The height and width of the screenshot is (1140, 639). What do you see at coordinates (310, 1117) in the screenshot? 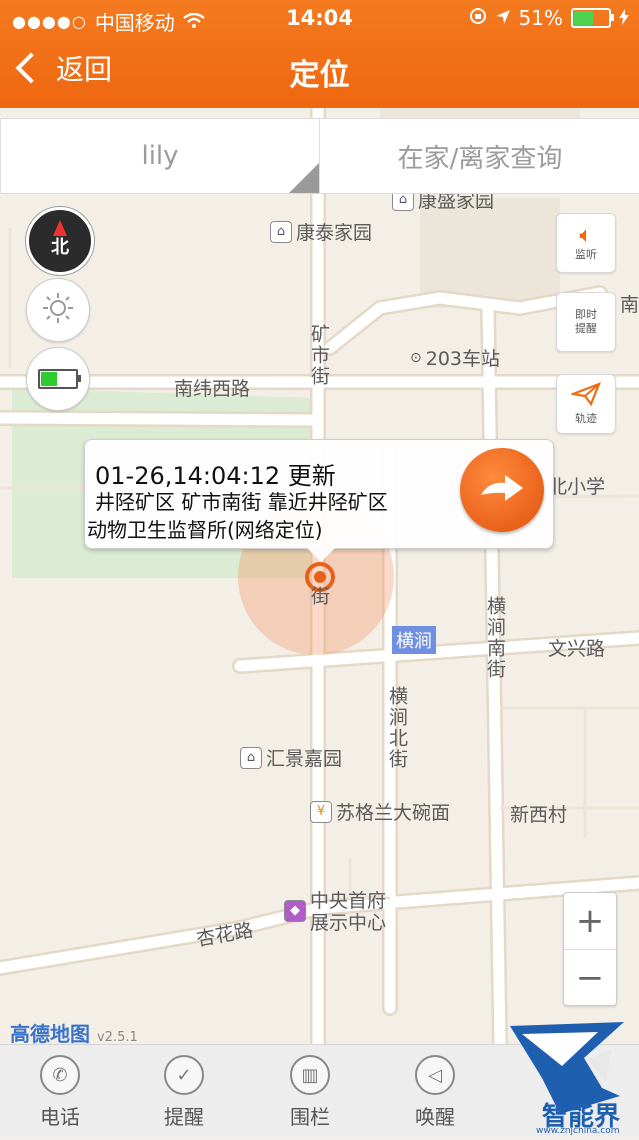
I see `tab-label: 围栏` at bounding box center [310, 1117].